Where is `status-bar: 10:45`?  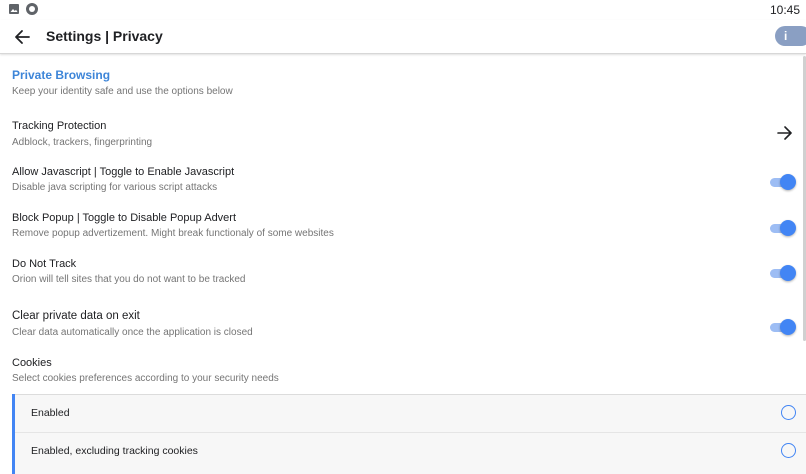
status-bar: 10:45 is located at coordinates (403, 10).